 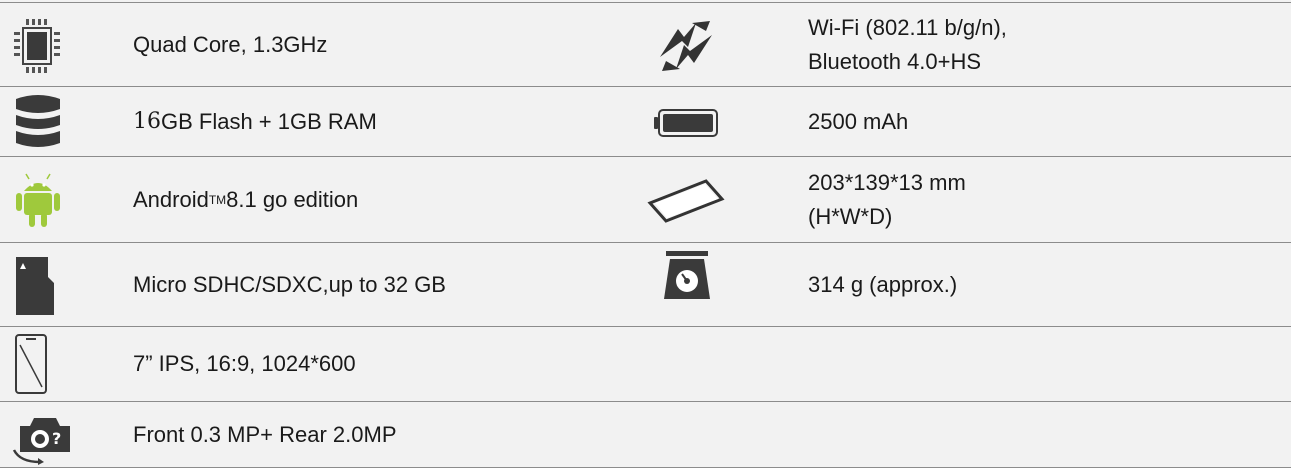 What do you see at coordinates (244, 363) in the screenshot?
I see `spec-display-text: 7” IPS, 16:9, 1024*600` at bounding box center [244, 363].